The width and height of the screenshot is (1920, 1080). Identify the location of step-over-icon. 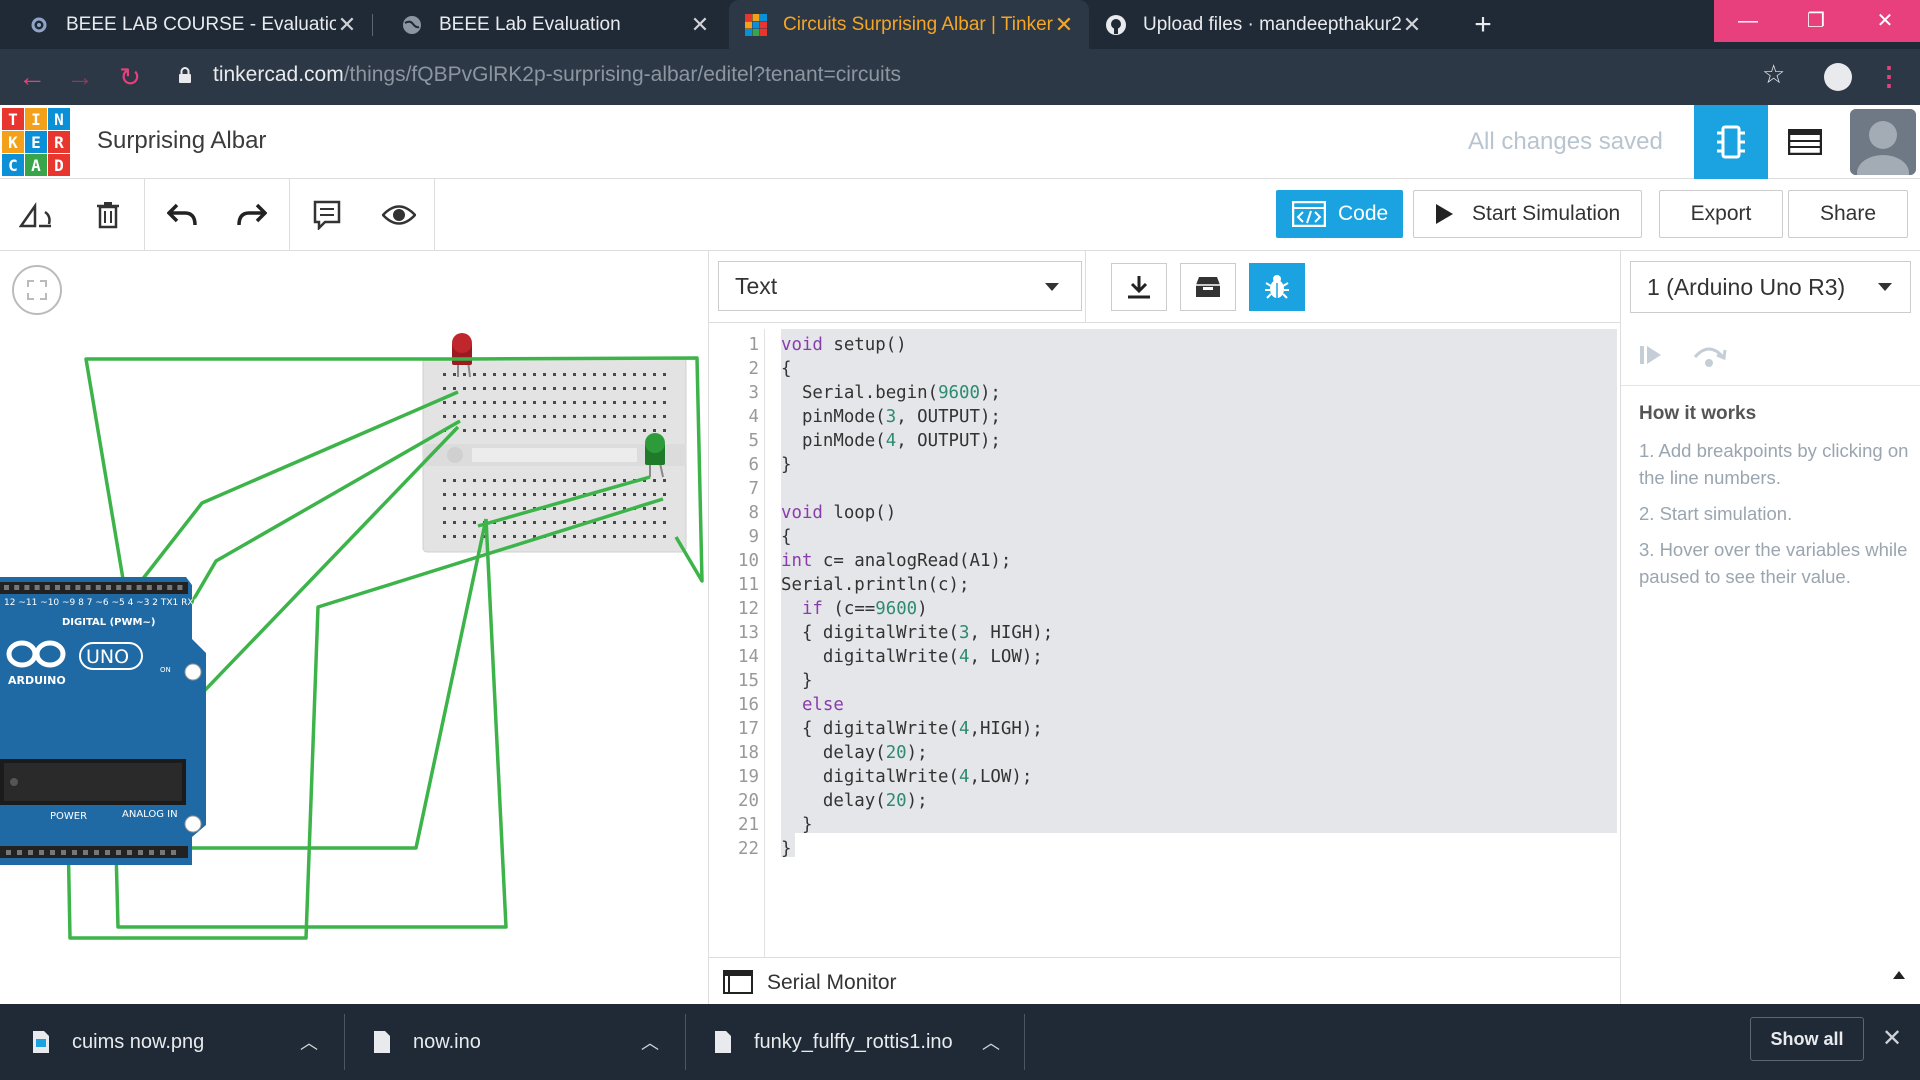
(1709, 355).